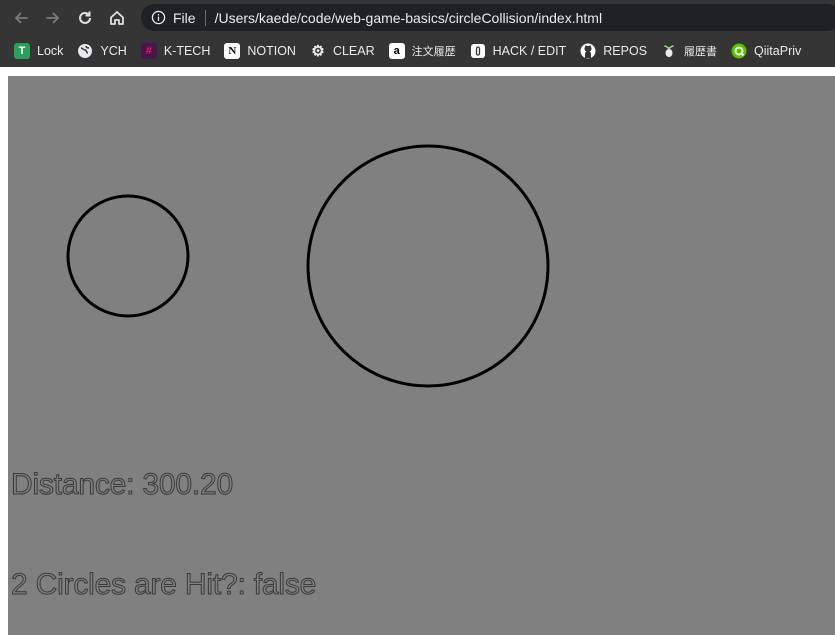 This screenshot has height=635, width=835. What do you see at coordinates (318, 51) in the screenshot?
I see `gear-icon: ⚙` at bounding box center [318, 51].